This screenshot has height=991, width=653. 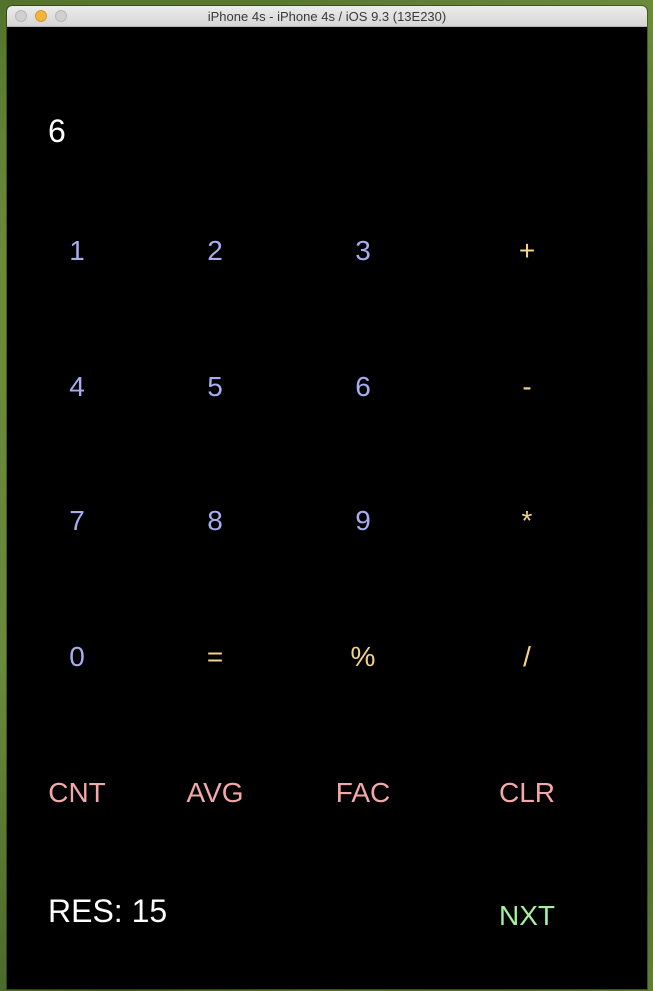 What do you see at coordinates (108, 911) in the screenshot?
I see `result-label: RES: 15` at bounding box center [108, 911].